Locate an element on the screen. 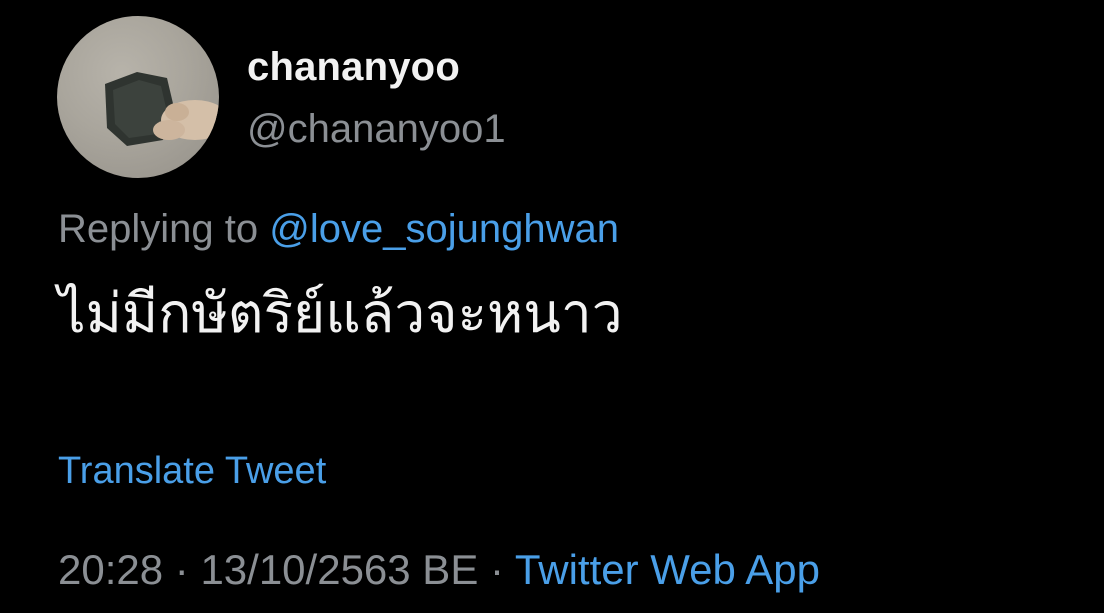  avatar-photo is located at coordinates (162, 109).